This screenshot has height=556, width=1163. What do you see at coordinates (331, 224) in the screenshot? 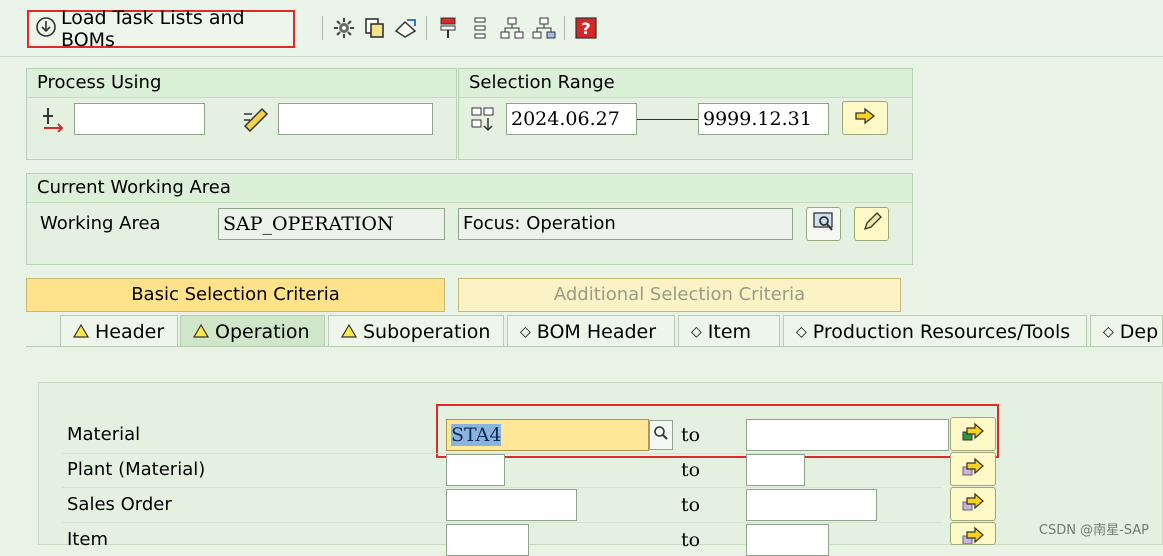
I see `working-area-field: SAP_OPERATION` at bounding box center [331, 224].